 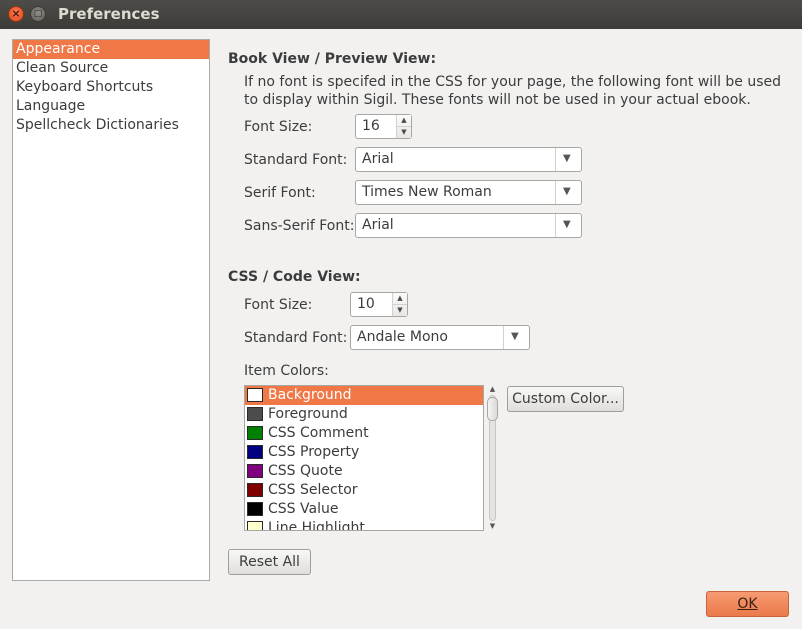 I want to click on list-item: CSS Comment, so click(x=364, y=433).